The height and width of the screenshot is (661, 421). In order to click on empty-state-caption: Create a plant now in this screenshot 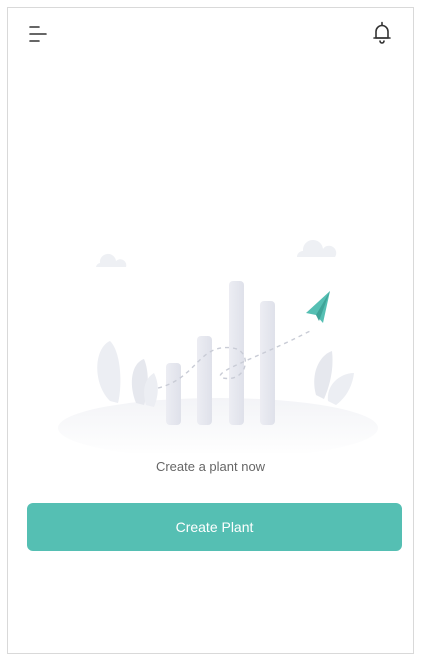, I will do `click(210, 466)`.